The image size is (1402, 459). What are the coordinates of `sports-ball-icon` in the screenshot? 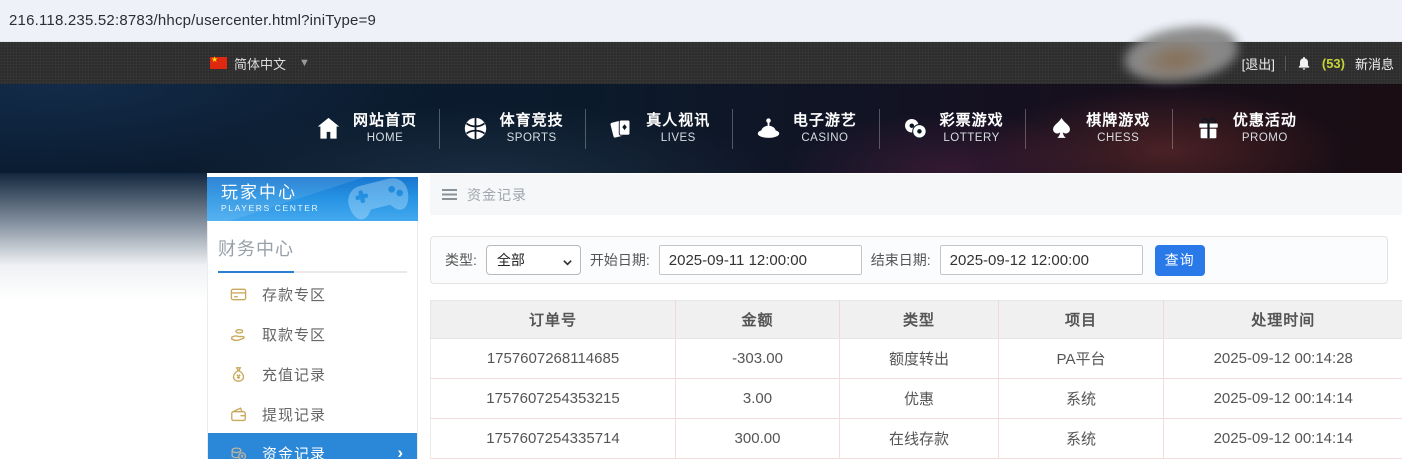 It's located at (475, 128).